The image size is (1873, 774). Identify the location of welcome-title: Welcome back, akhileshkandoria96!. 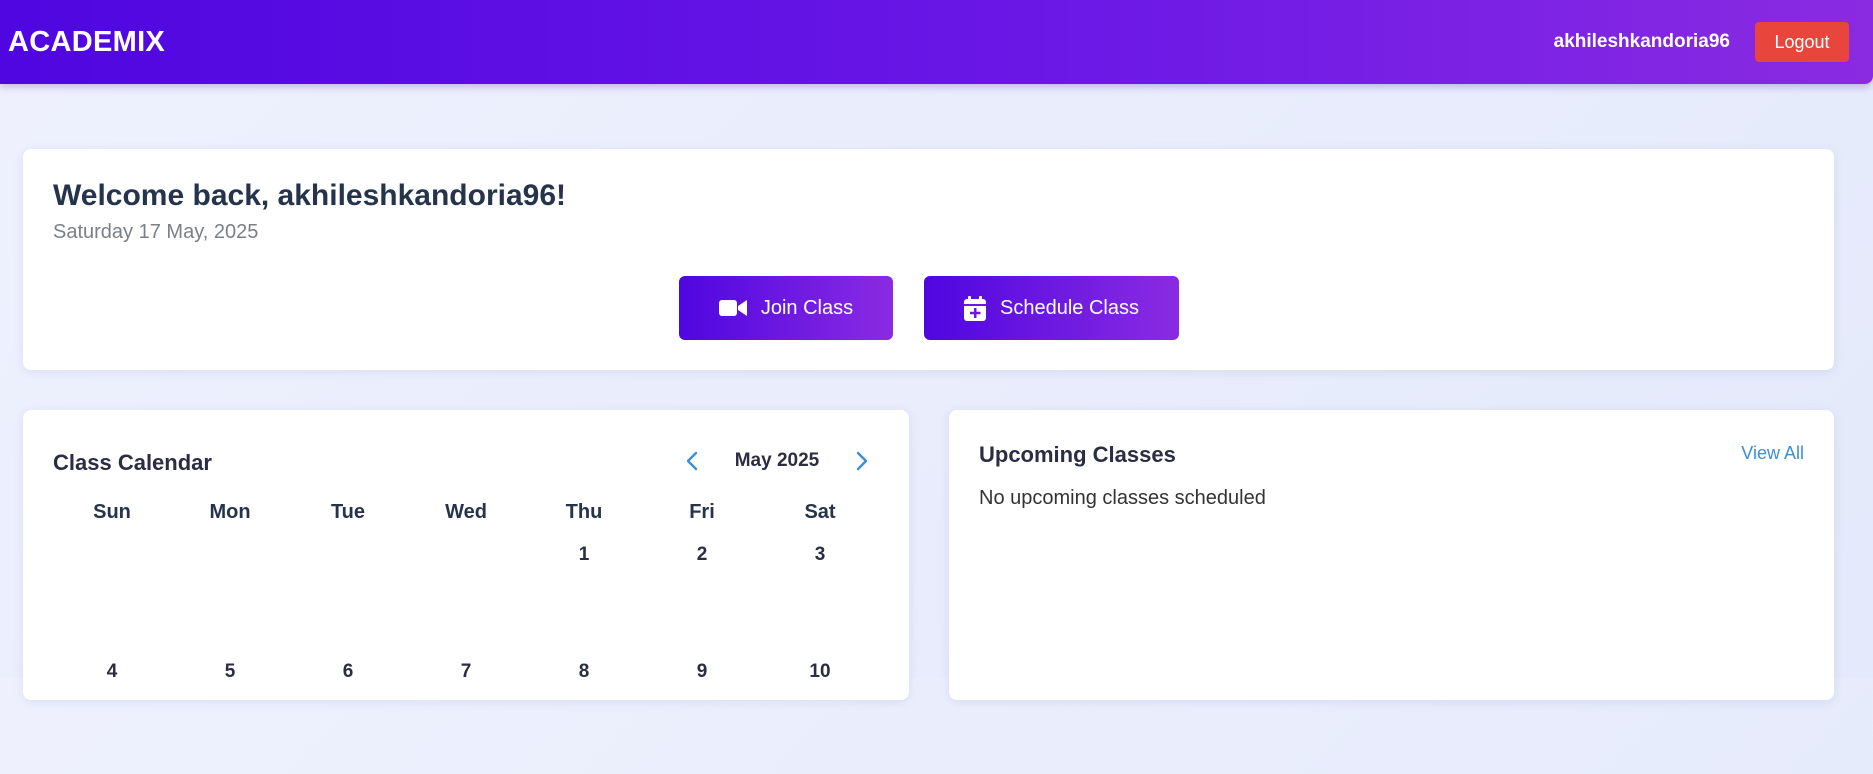
(310, 195).